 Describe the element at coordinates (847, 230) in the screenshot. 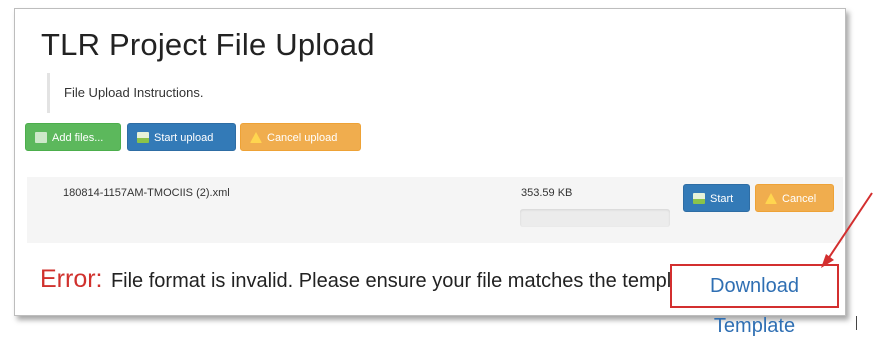

I see `annotation-arrow-icon` at that location.